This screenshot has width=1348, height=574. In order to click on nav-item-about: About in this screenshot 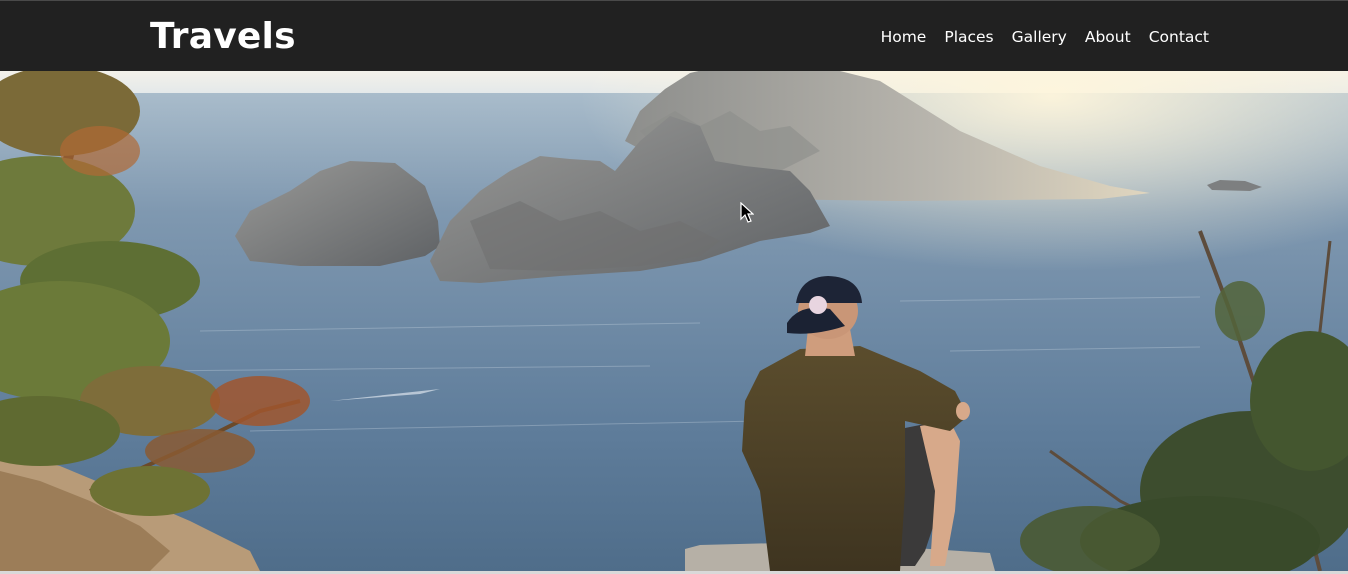, I will do `click(1108, 37)`.